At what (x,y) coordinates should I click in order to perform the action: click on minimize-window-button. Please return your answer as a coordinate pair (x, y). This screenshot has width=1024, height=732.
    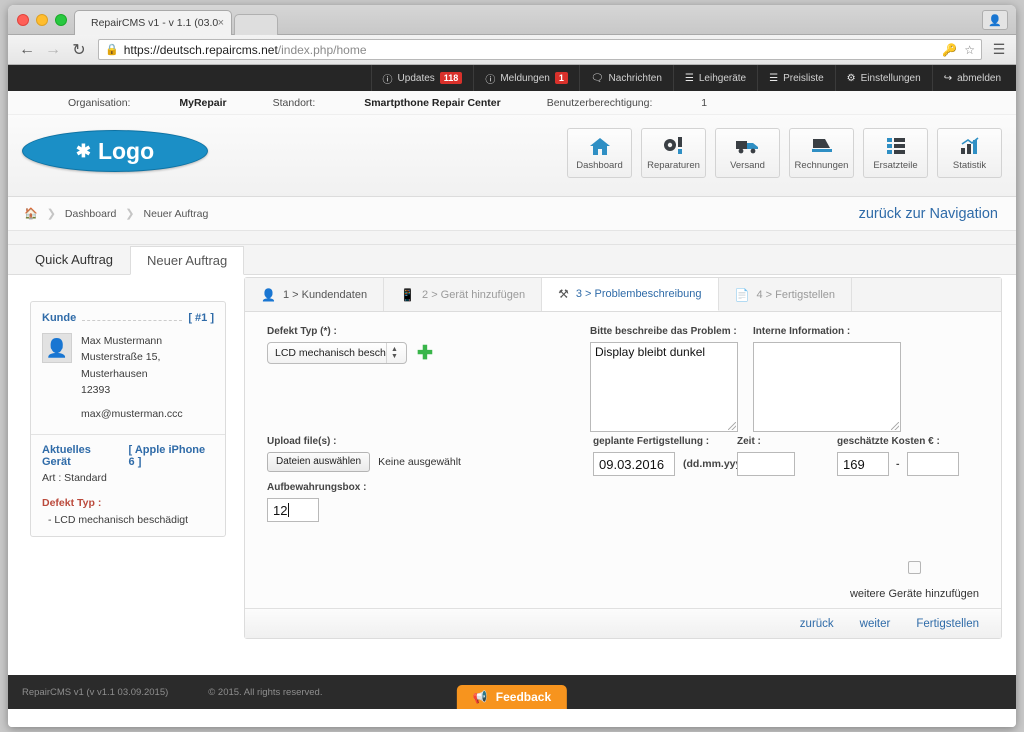
    Looking at the image, I should click on (42, 20).